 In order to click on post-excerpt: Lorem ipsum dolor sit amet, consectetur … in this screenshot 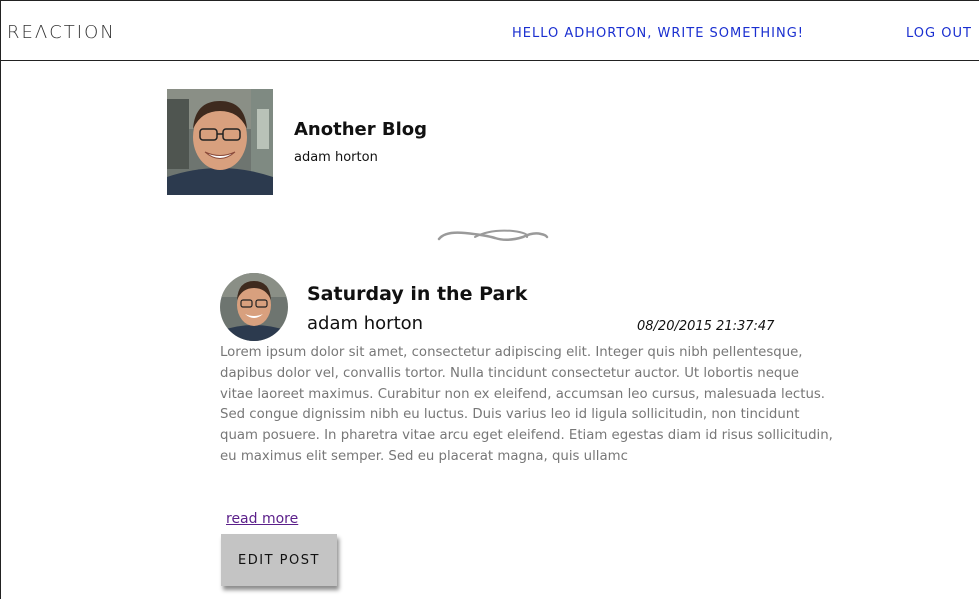, I will do `click(526, 404)`.